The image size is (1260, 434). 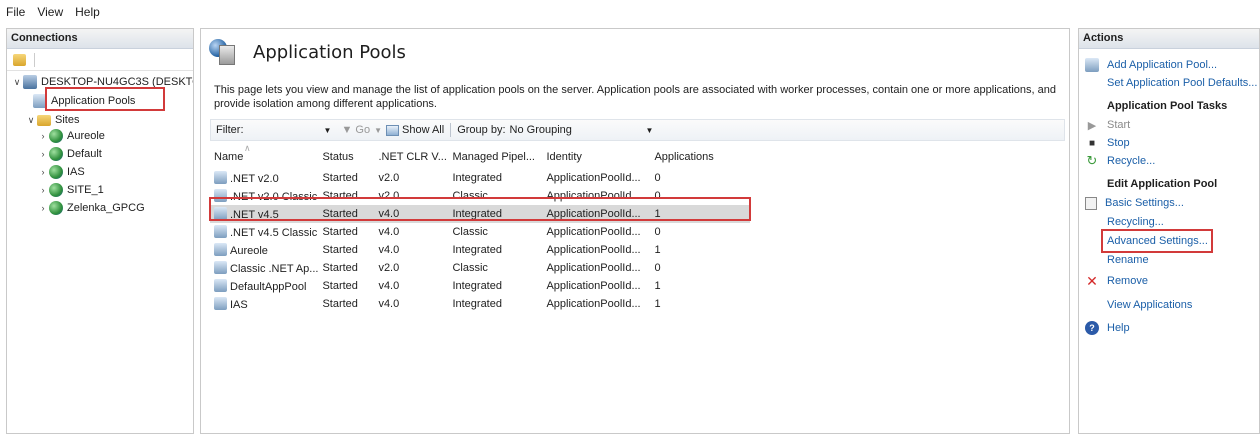 What do you see at coordinates (264, 156) in the screenshot?
I see `column-name: ∧ Name` at bounding box center [264, 156].